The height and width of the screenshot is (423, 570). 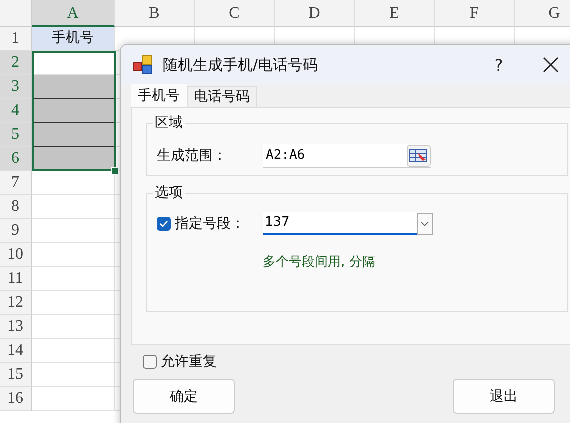 What do you see at coordinates (347, 156) in the screenshot?
I see `range-field: A2:A6` at bounding box center [347, 156].